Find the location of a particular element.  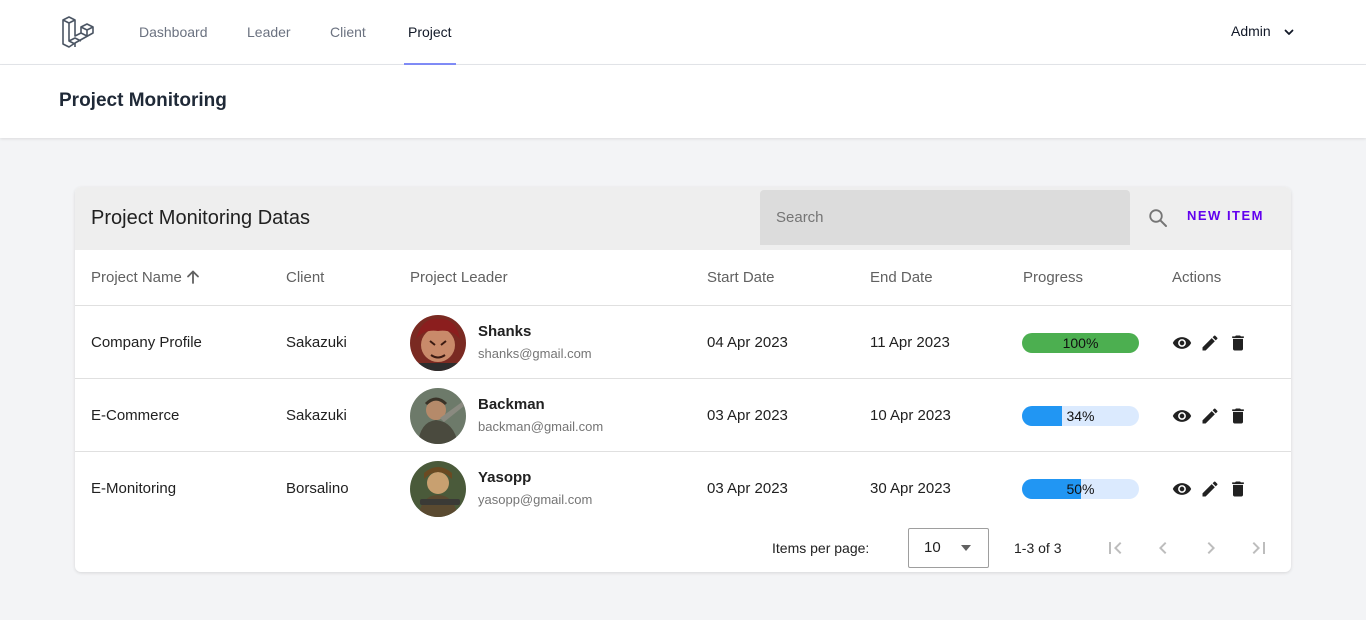

nav-dashboard: Dashboard is located at coordinates (173, 32).